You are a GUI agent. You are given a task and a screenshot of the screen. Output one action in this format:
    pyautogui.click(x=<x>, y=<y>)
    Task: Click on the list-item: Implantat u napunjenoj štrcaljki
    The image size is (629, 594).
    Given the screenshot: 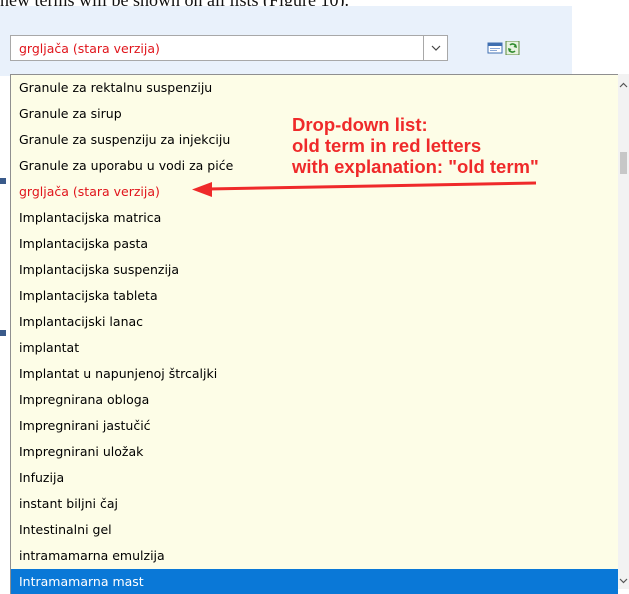 What is the action you would take?
    pyautogui.click(x=314, y=374)
    